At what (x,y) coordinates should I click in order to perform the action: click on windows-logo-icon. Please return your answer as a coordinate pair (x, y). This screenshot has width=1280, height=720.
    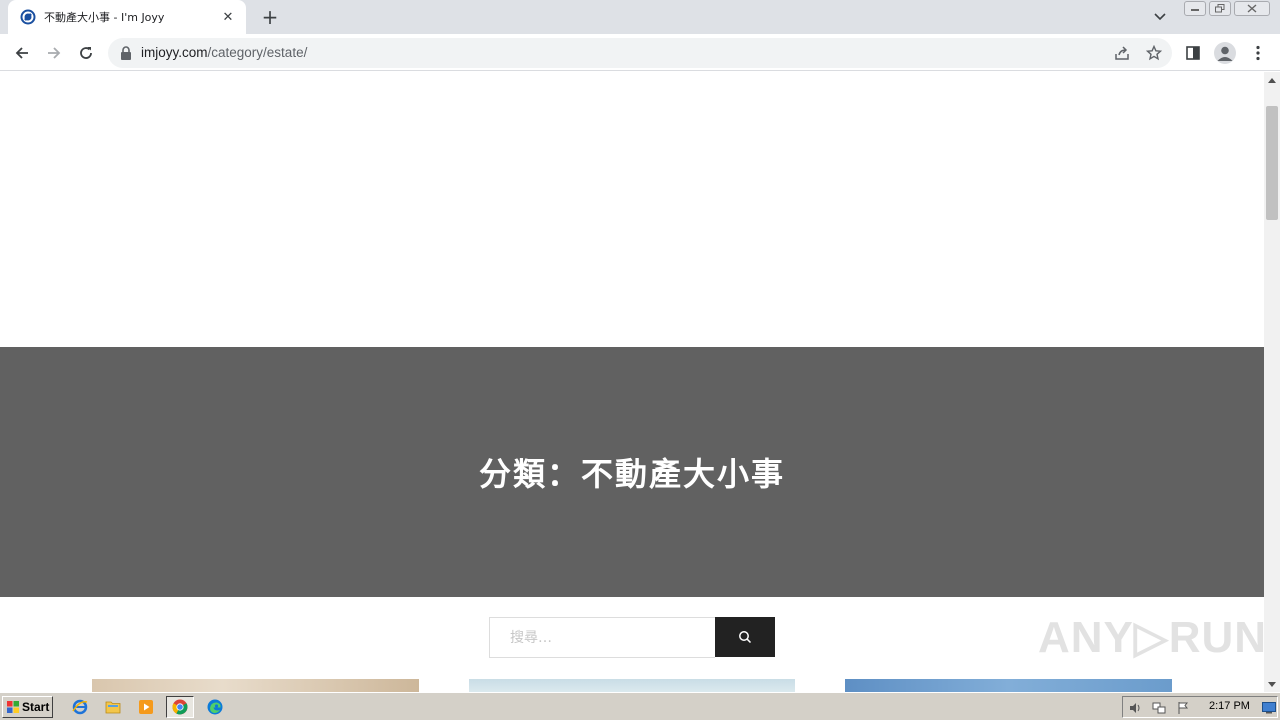
    Looking at the image, I should click on (13, 707).